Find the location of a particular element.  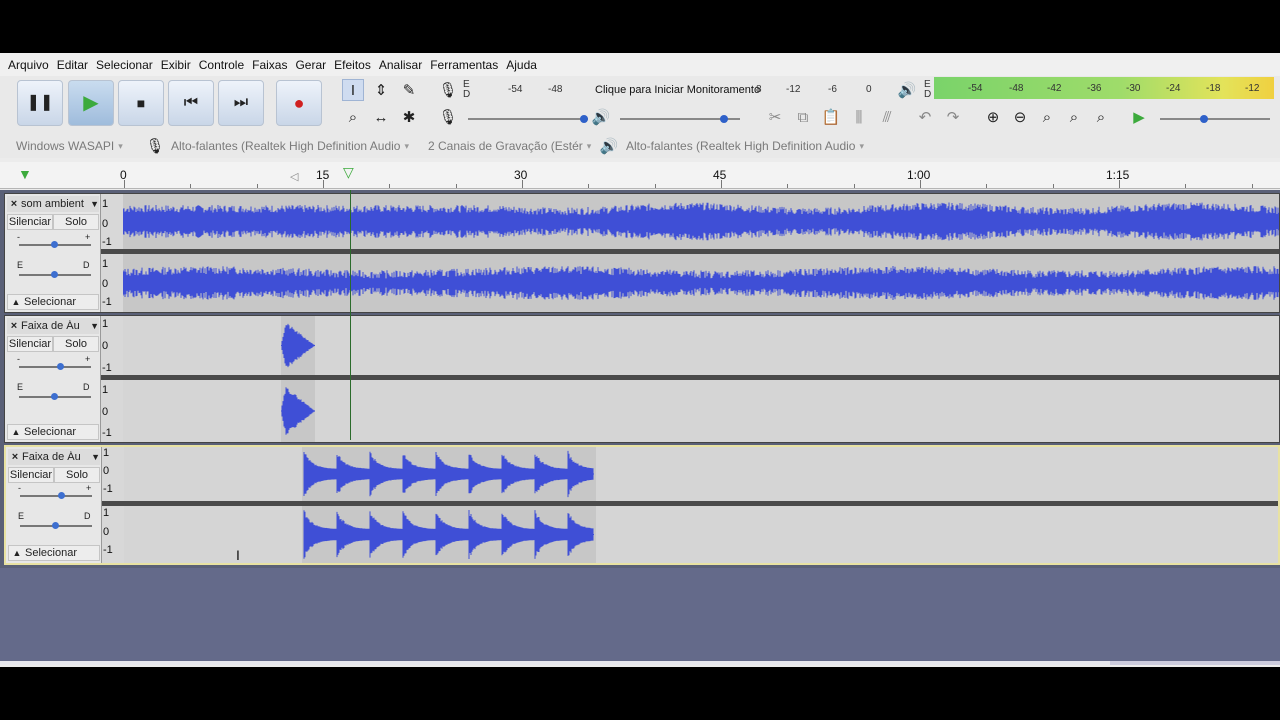

timeline-ruler: ▼ 0 15 30 45 1:00 1:15 ◁ ▽ is located at coordinates (640, 175).